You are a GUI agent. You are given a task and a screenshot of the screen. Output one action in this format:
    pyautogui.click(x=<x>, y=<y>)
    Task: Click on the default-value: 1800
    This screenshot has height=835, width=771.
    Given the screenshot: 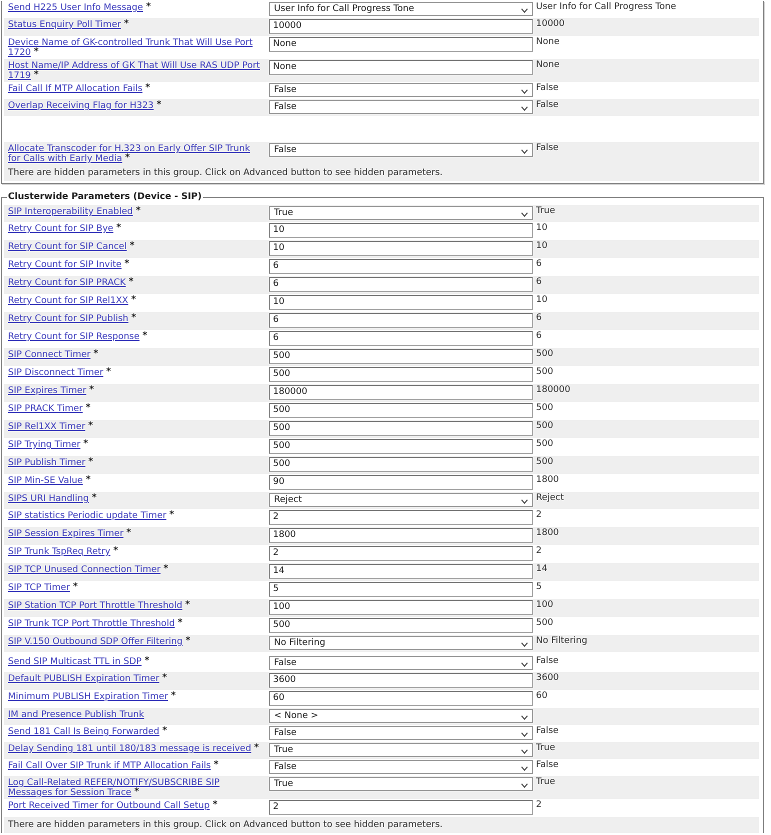 What is the action you would take?
    pyautogui.click(x=547, y=533)
    